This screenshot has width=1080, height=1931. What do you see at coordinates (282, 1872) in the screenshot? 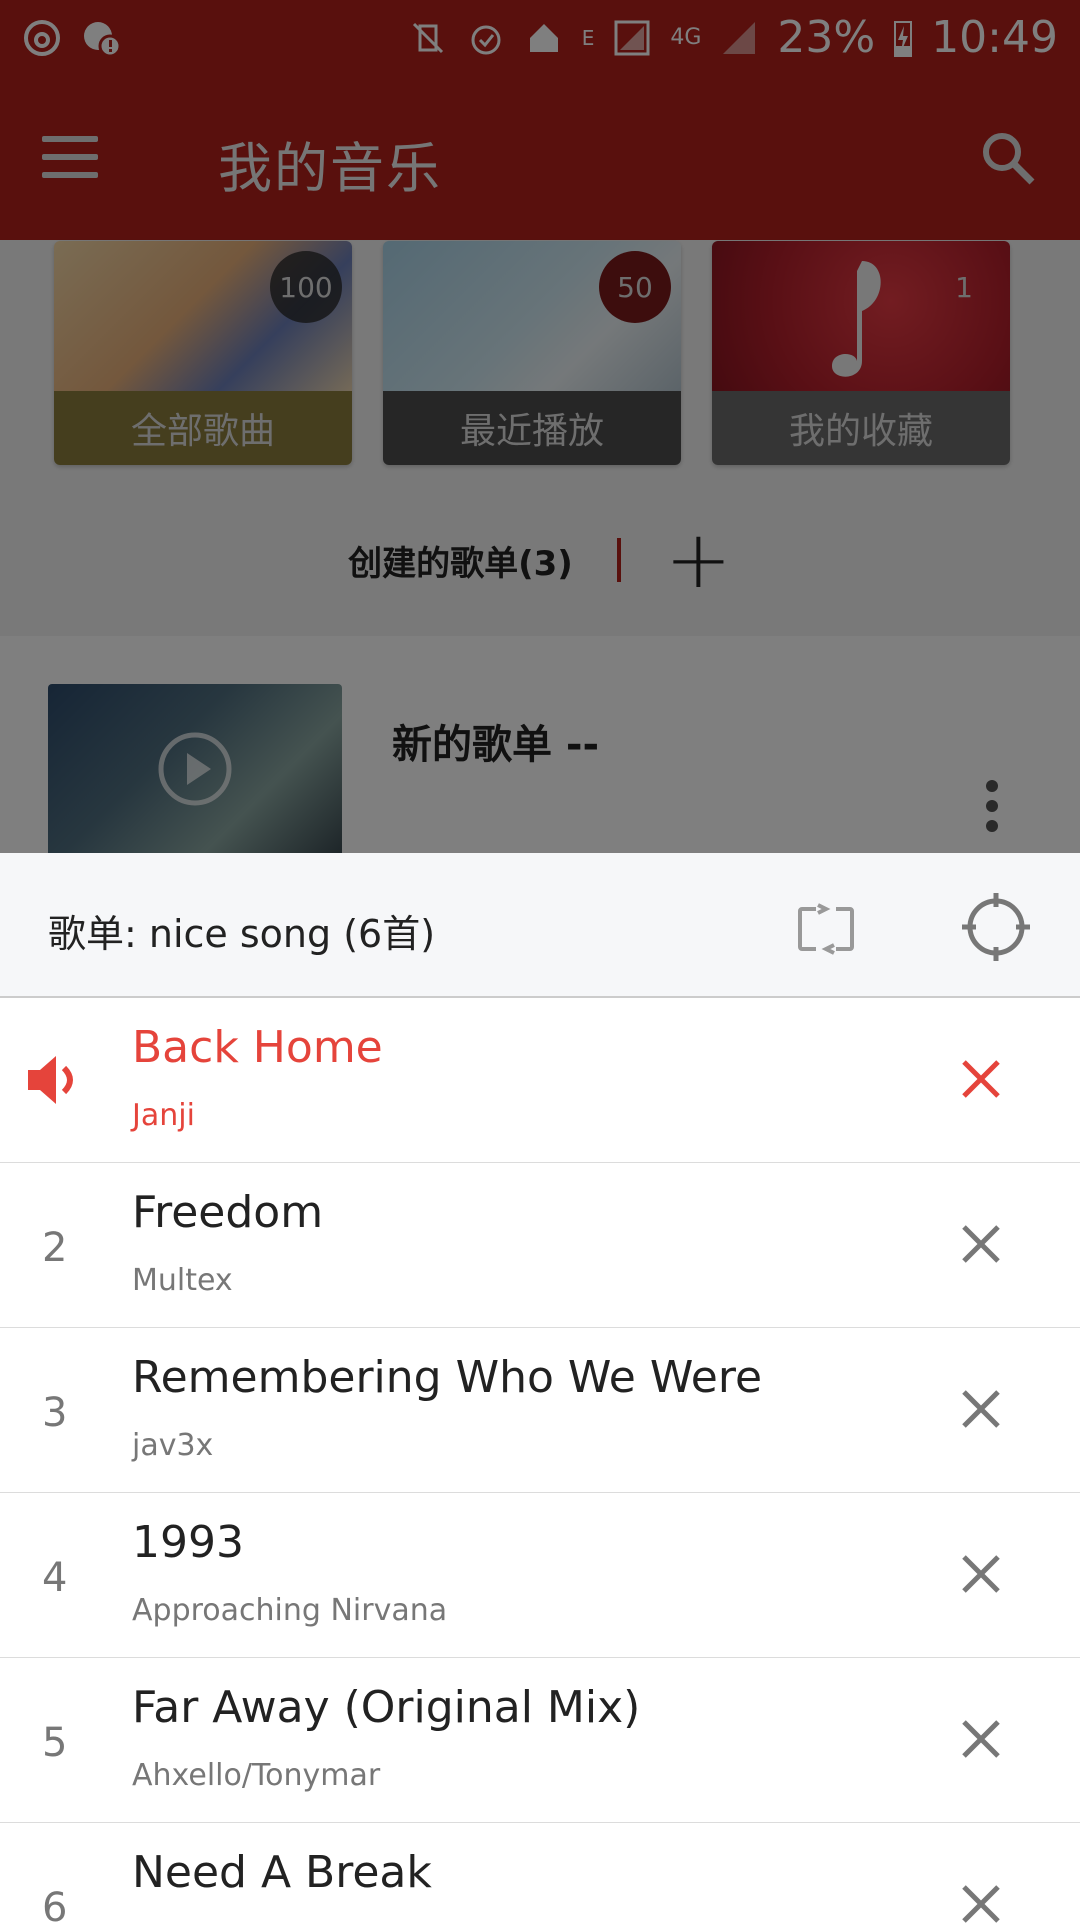
I see `song-title: Need A Break` at bounding box center [282, 1872].